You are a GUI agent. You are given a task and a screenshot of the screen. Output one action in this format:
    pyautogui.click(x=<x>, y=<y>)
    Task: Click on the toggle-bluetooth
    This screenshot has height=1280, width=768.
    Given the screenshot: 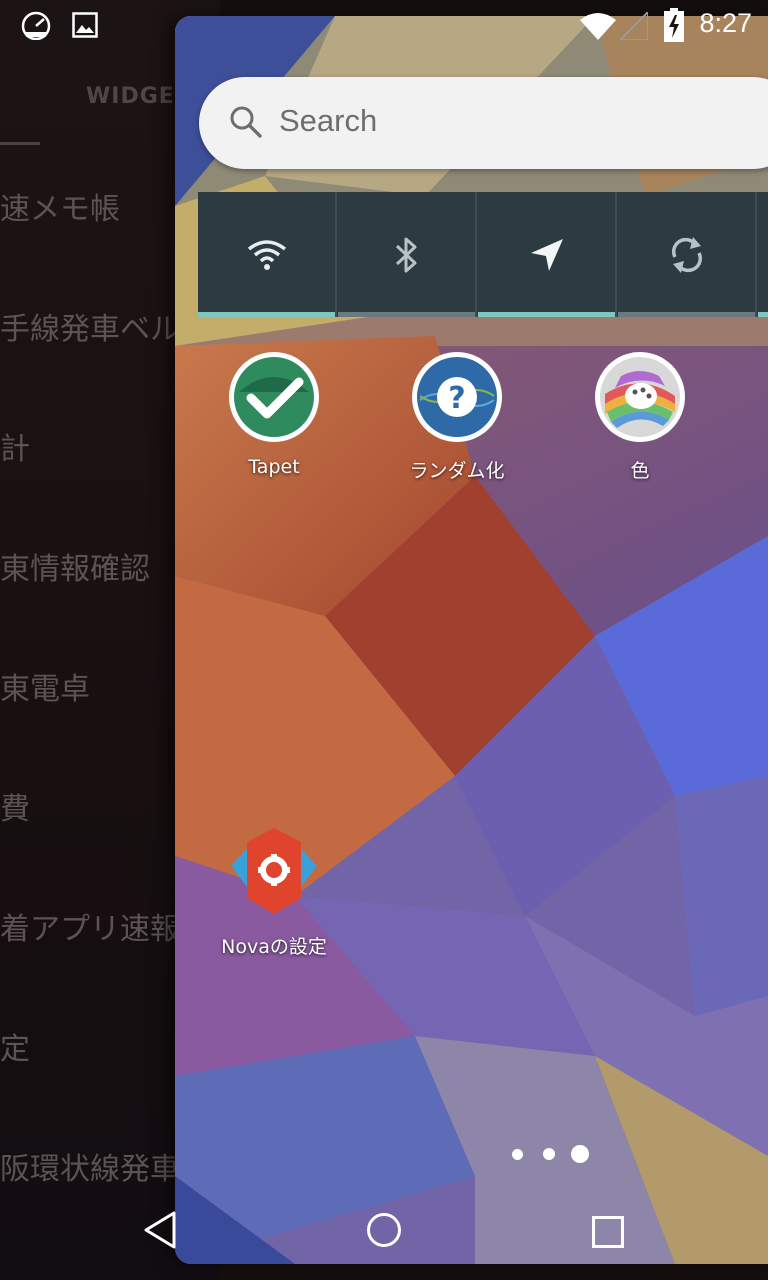 What is the action you would take?
    pyautogui.click(x=407, y=254)
    